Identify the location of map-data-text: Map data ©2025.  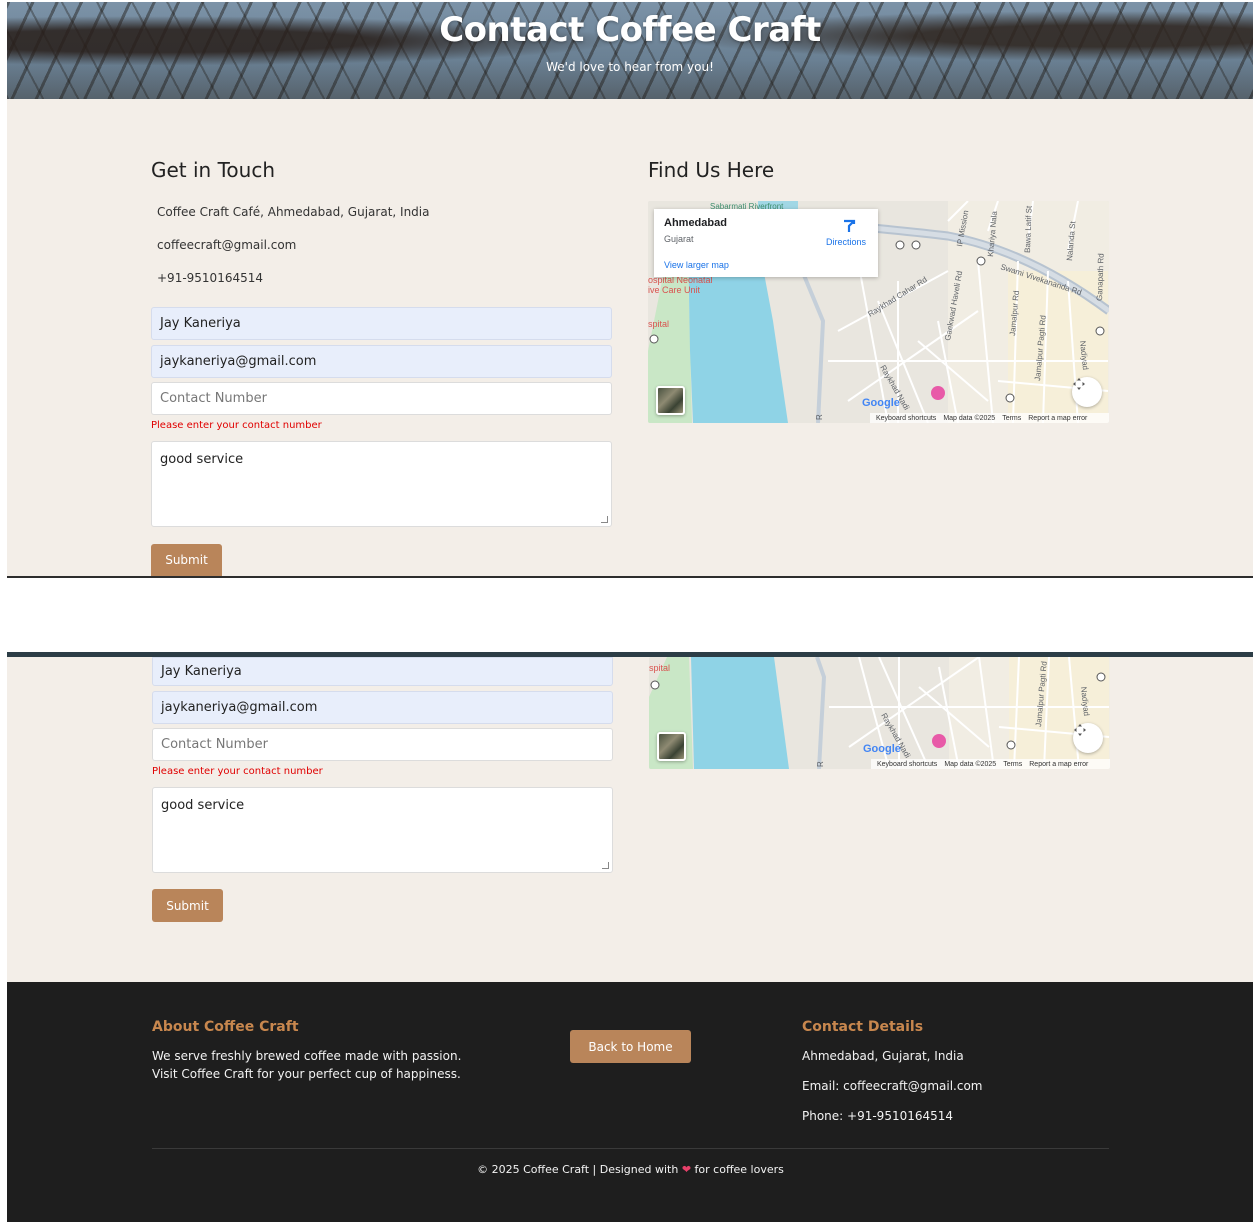
(969, 418).